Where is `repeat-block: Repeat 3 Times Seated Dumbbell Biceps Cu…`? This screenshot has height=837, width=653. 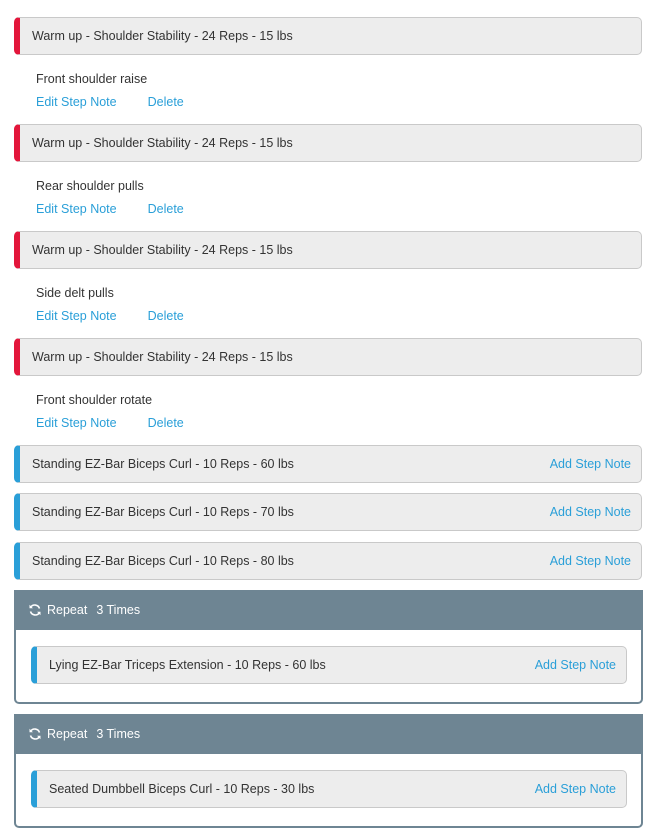 repeat-block: Repeat 3 Times Seated Dumbbell Biceps Cu… is located at coordinates (328, 771).